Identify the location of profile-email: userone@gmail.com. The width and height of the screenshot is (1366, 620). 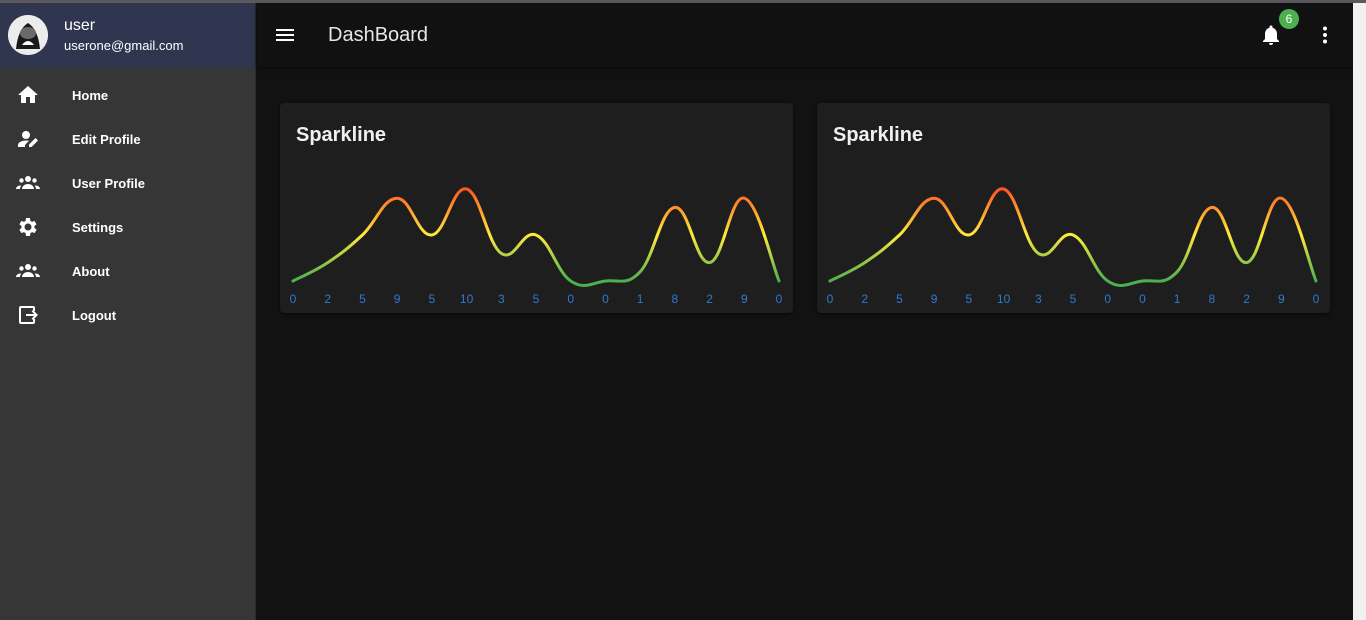
(124, 45).